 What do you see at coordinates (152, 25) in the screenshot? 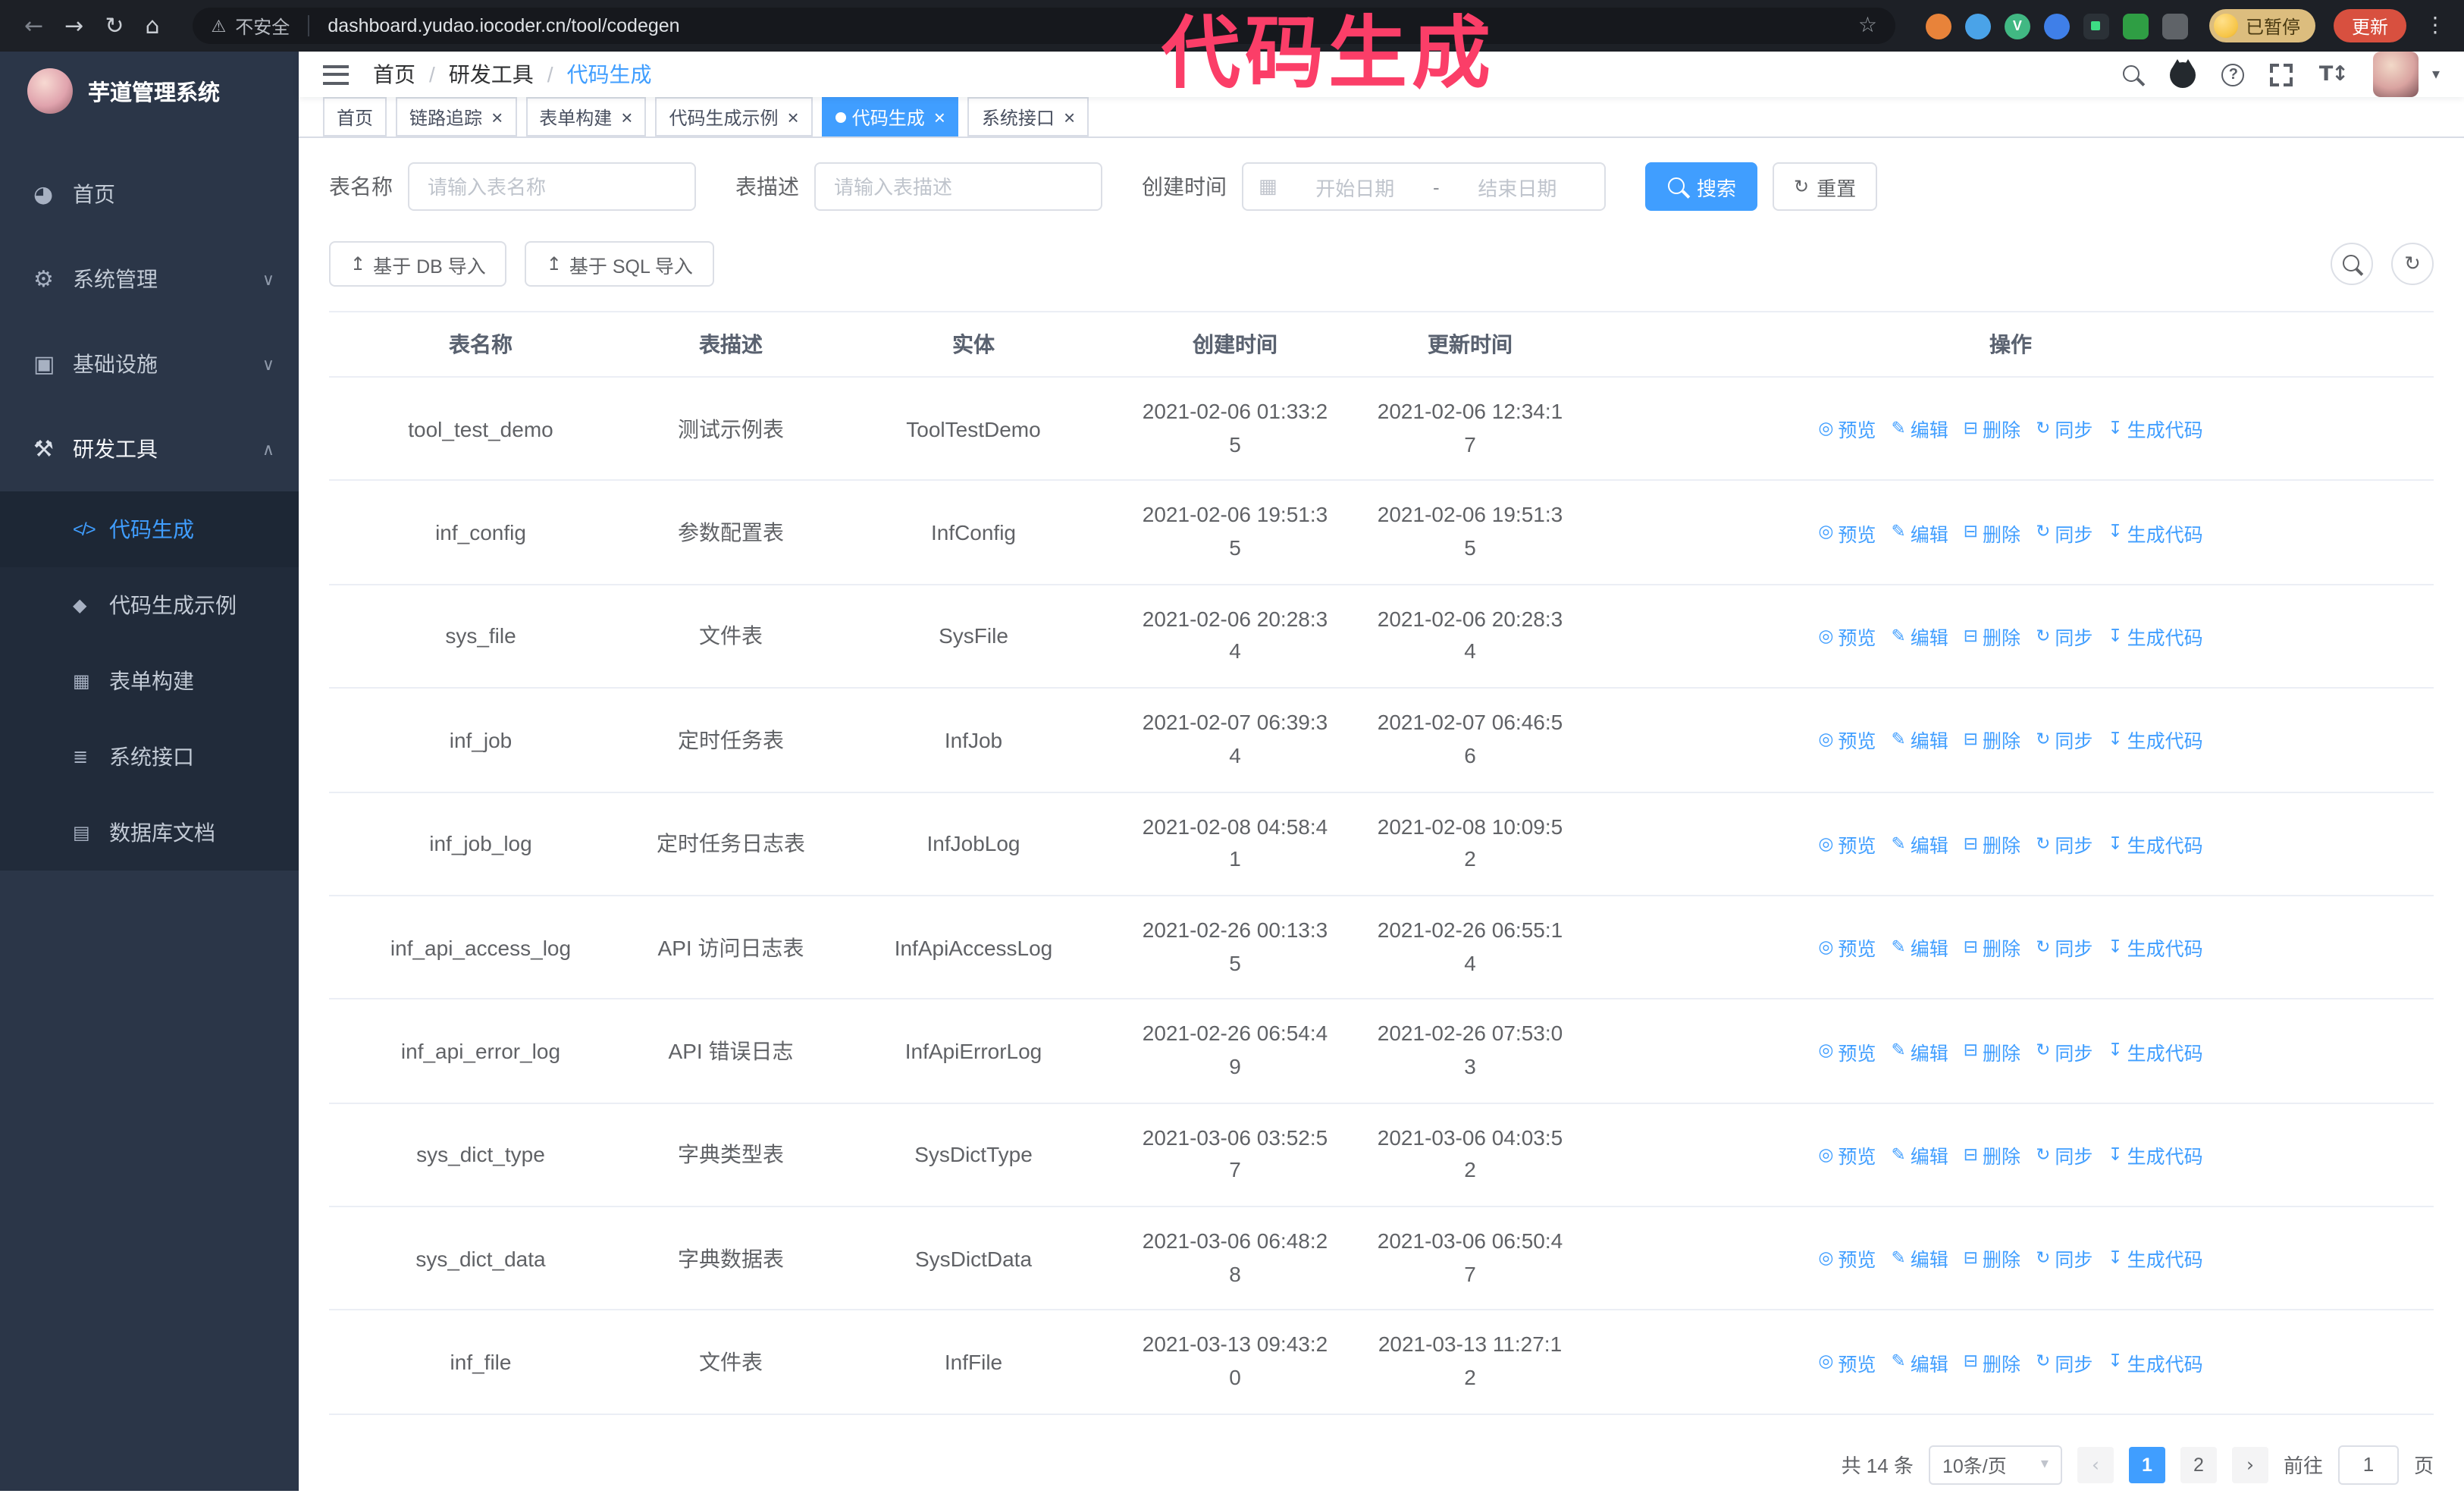
I see `home-icon: ⌂` at bounding box center [152, 25].